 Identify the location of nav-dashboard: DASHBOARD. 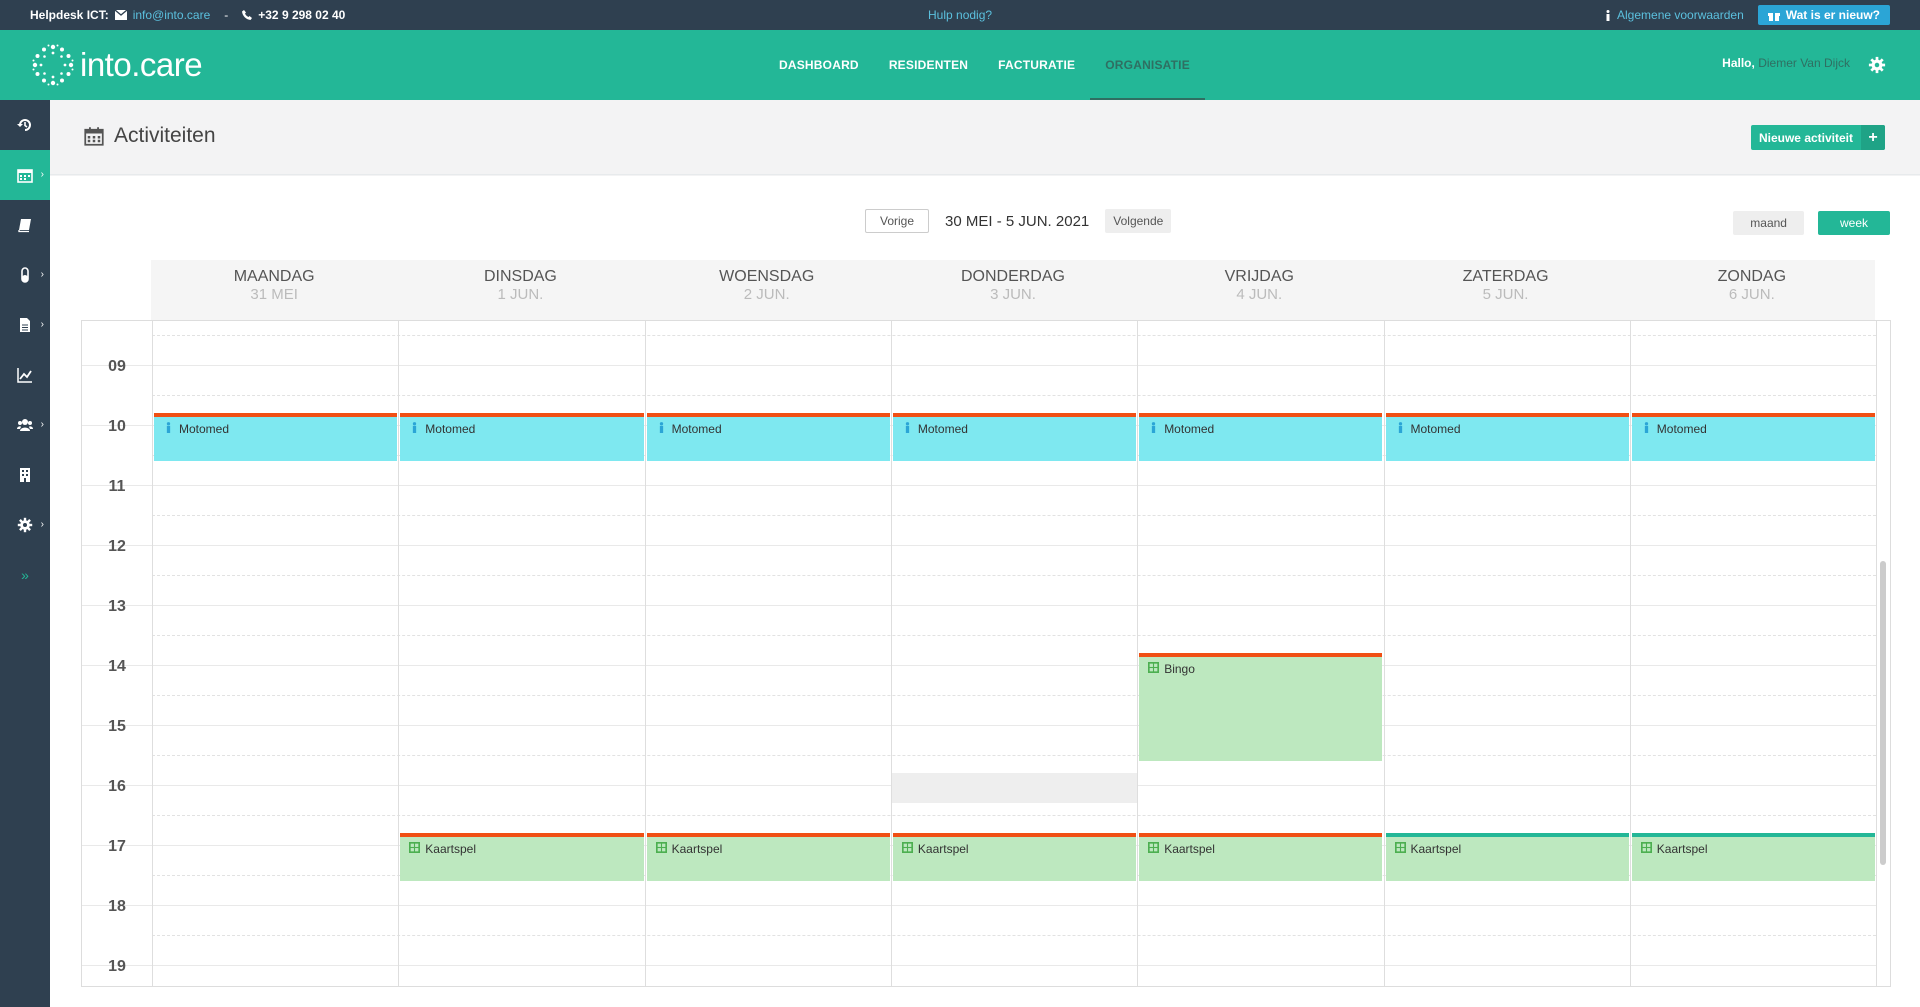
(819, 65).